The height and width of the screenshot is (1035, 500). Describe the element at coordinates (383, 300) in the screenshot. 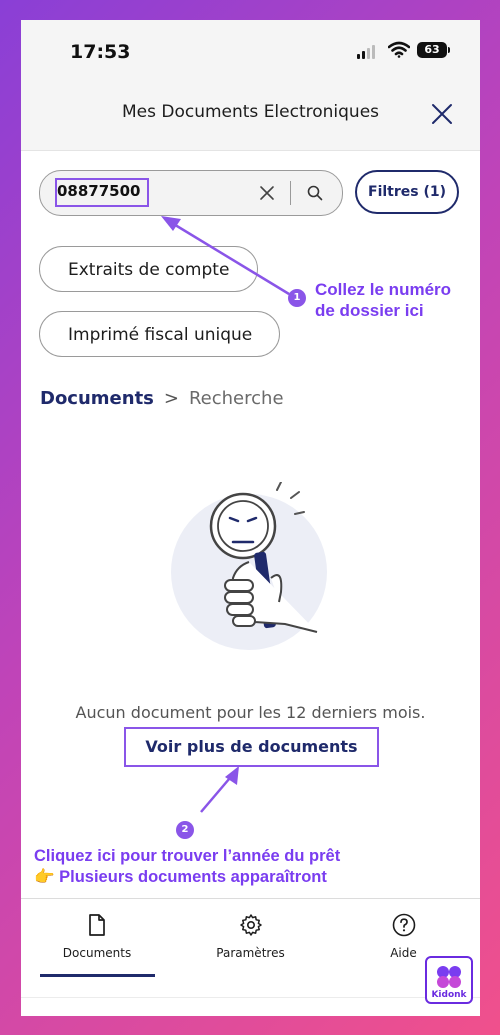

I see `annotation-text-1: Collez le numéro de dossier ici` at that location.